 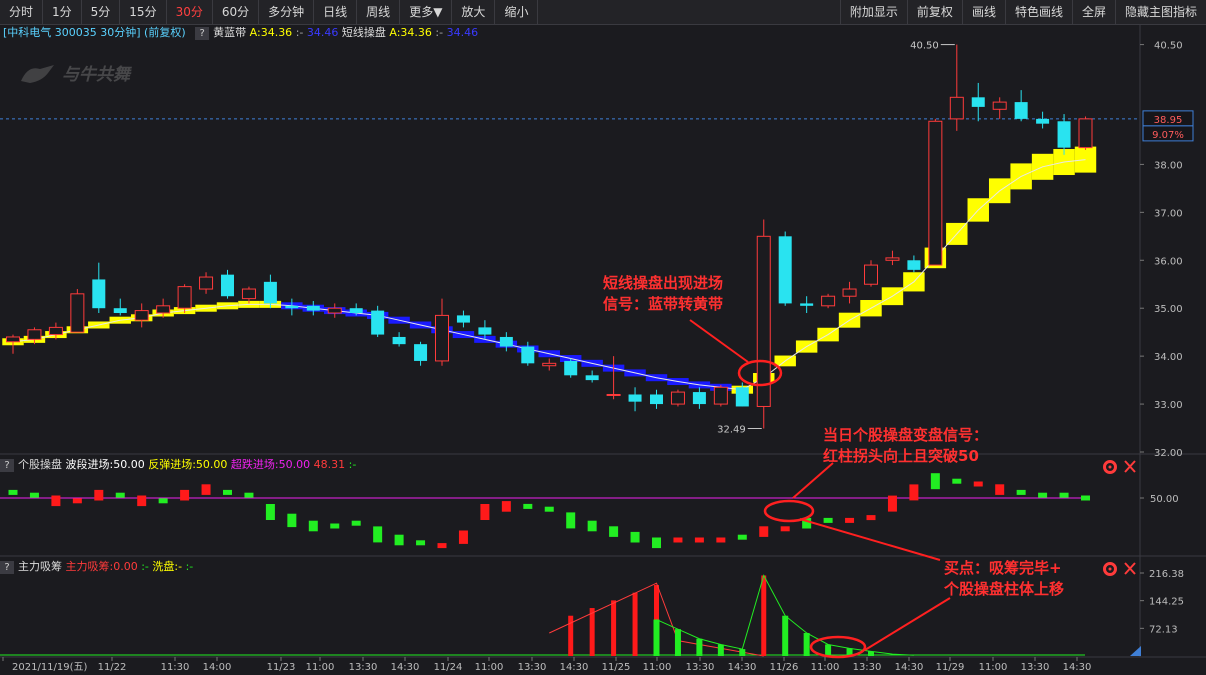 What do you see at coordinates (22, 12) in the screenshot?
I see `toolbar-button: 分时` at bounding box center [22, 12].